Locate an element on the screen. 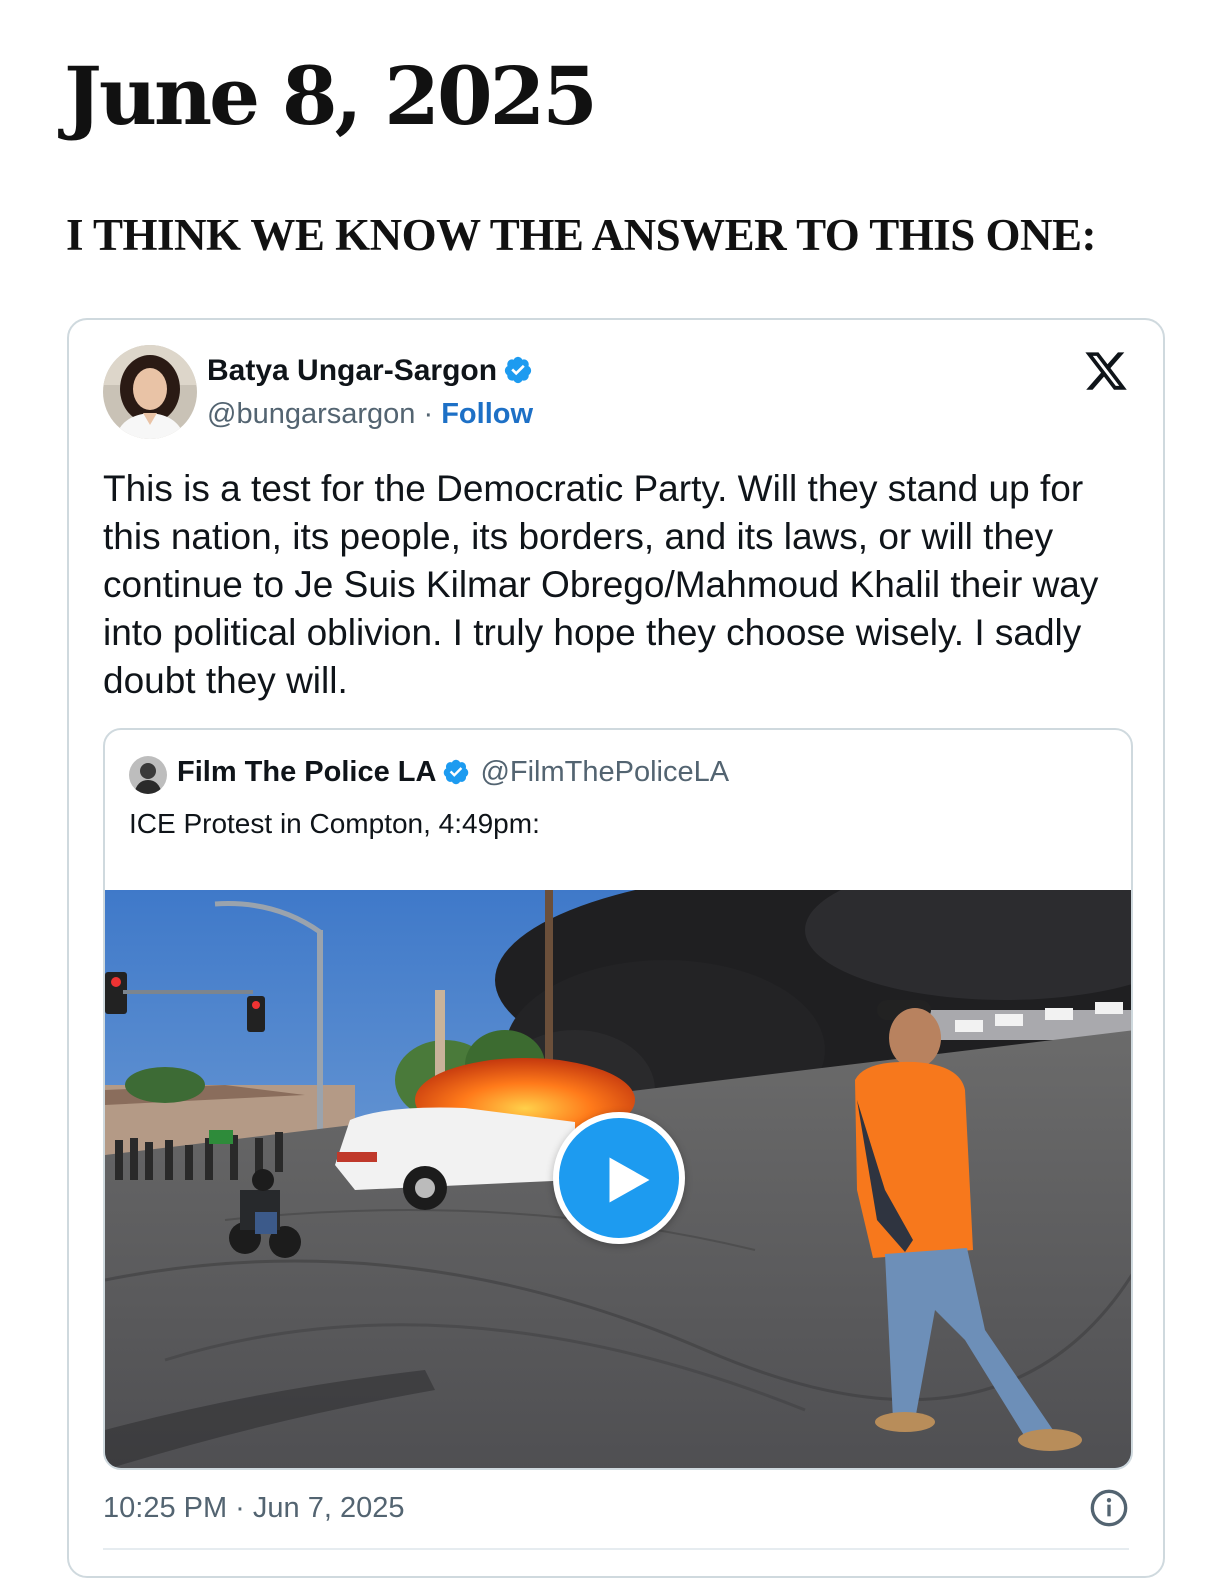 The image size is (1231, 1578). card-divider is located at coordinates (616, 1549).